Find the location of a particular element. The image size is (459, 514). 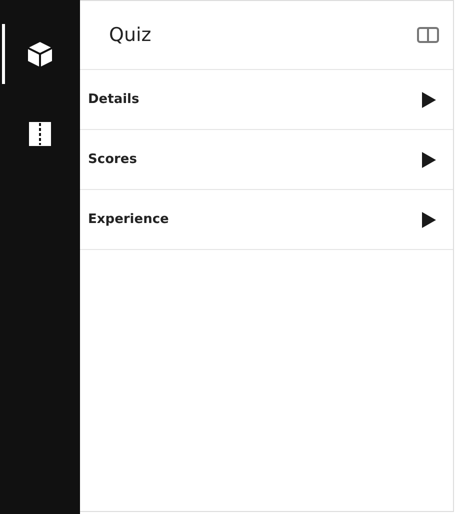

cube-icon is located at coordinates (40, 54).